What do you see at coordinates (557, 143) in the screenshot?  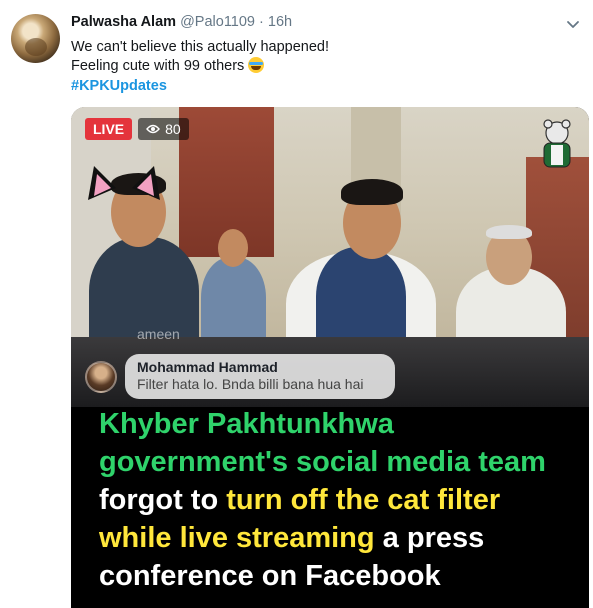 I see `bear-mascot-logo-icon` at bounding box center [557, 143].